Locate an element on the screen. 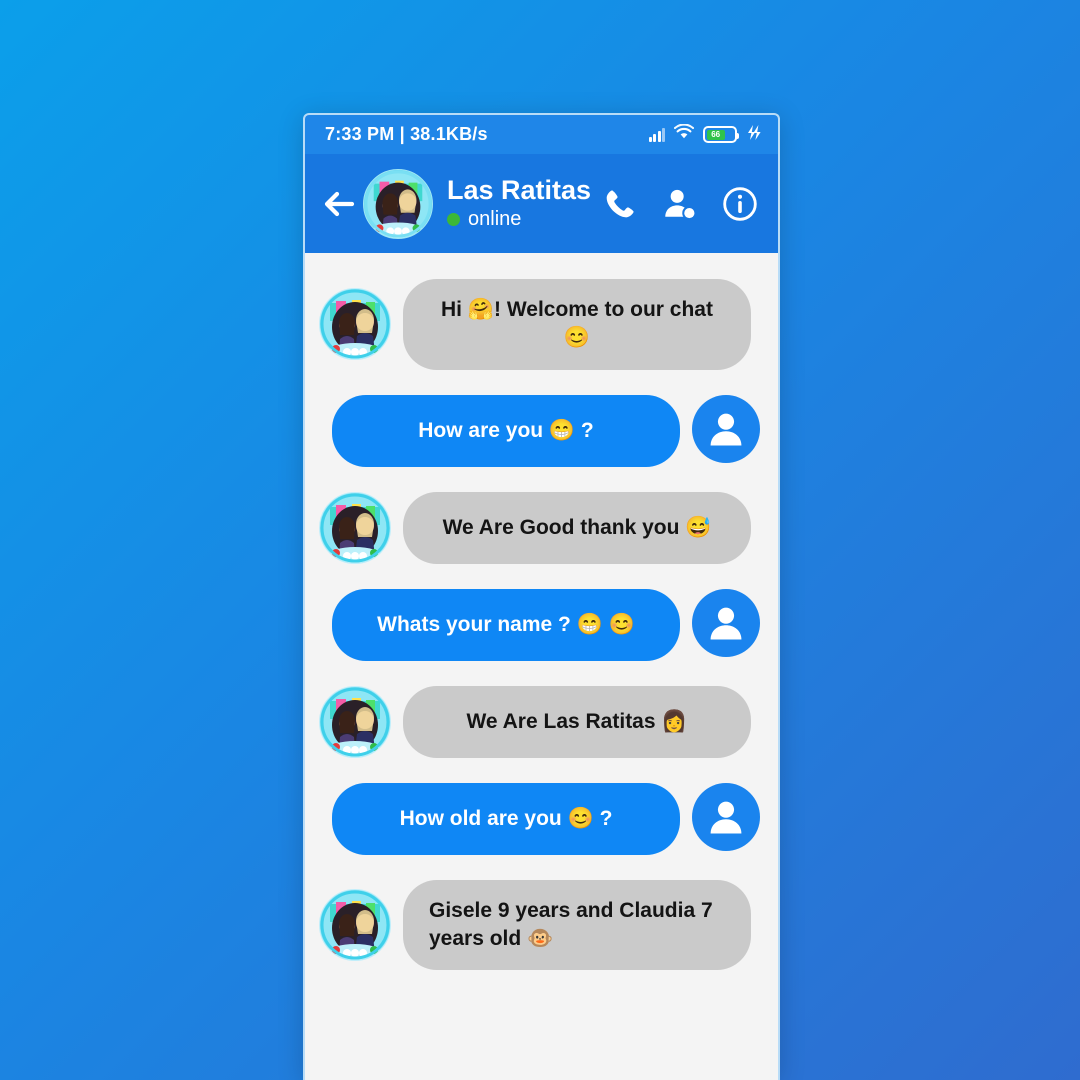  presence-status: online is located at coordinates (522, 219).